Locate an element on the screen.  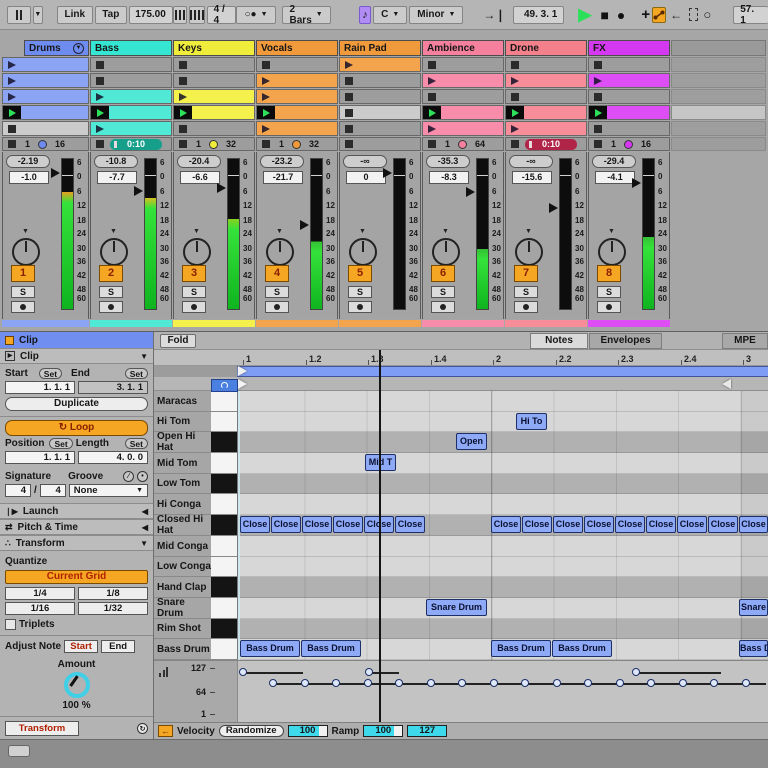
collapse-arrow-icon: ▼ is located at coordinates (144, 543).